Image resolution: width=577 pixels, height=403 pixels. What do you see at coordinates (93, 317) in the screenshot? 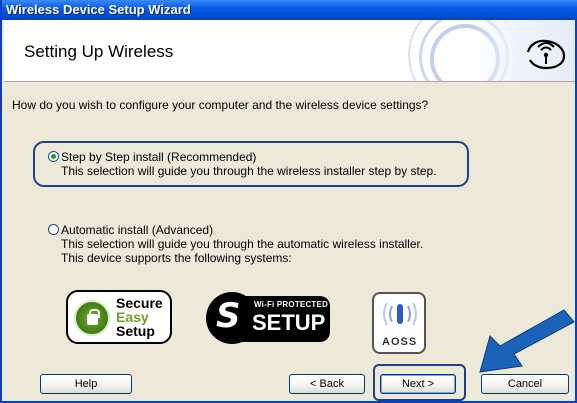
I see `lock-icon` at bounding box center [93, 317].